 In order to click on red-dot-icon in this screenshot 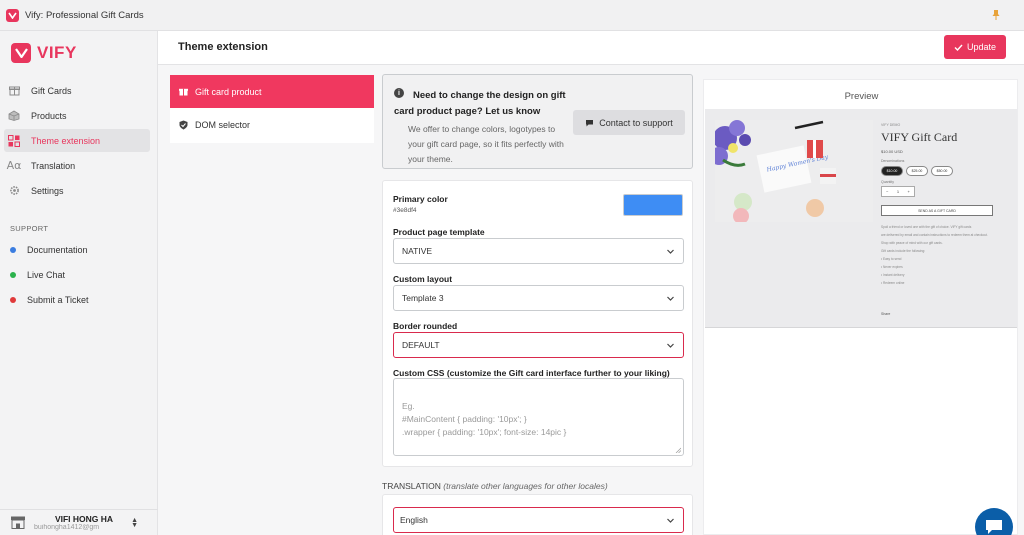, I will do `click(13, 299)`.